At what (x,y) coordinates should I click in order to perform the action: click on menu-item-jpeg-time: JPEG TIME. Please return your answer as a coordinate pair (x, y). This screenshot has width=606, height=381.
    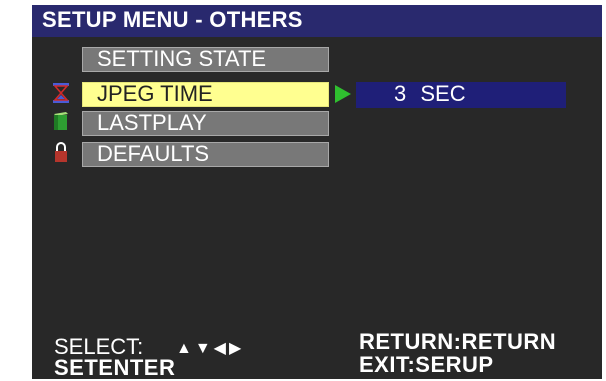
    Looking at the image, I should click on (205, 94).